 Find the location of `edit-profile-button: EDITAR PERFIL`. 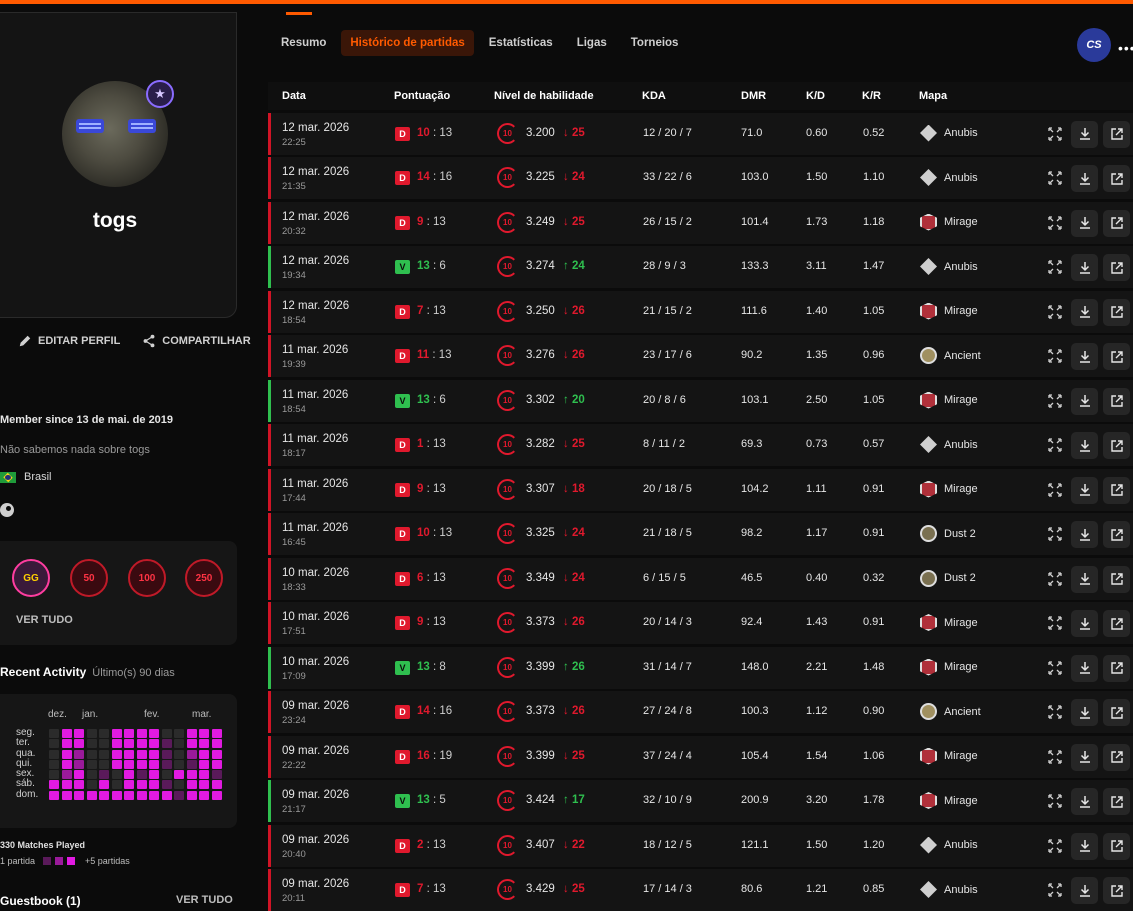

edit-profile-button: EDITAR PERFIL is located at coordinates (69, 341).